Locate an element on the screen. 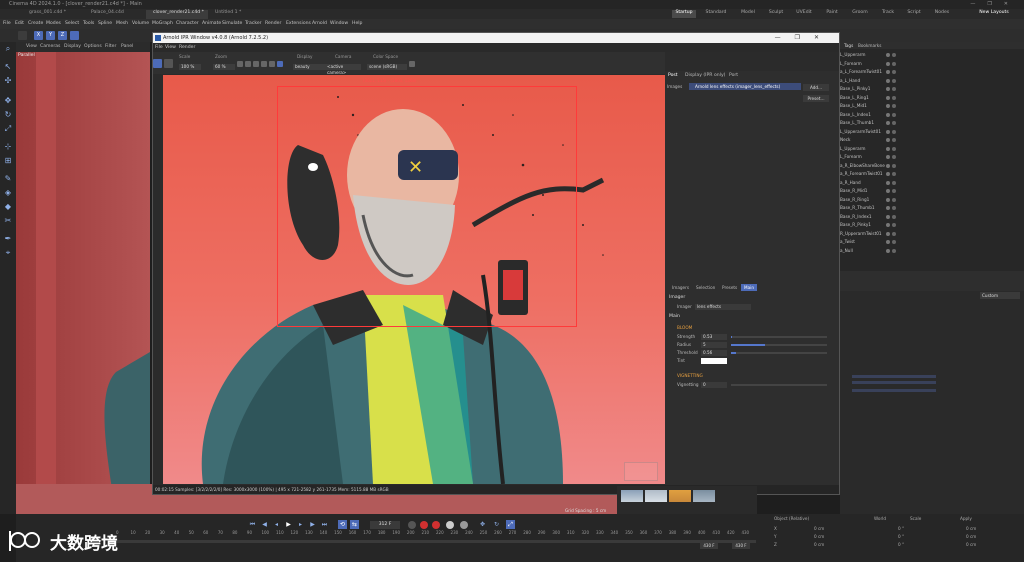 This screenshot has height=562, width=1024. ipr-region-button is located at coordinates (168, 63).